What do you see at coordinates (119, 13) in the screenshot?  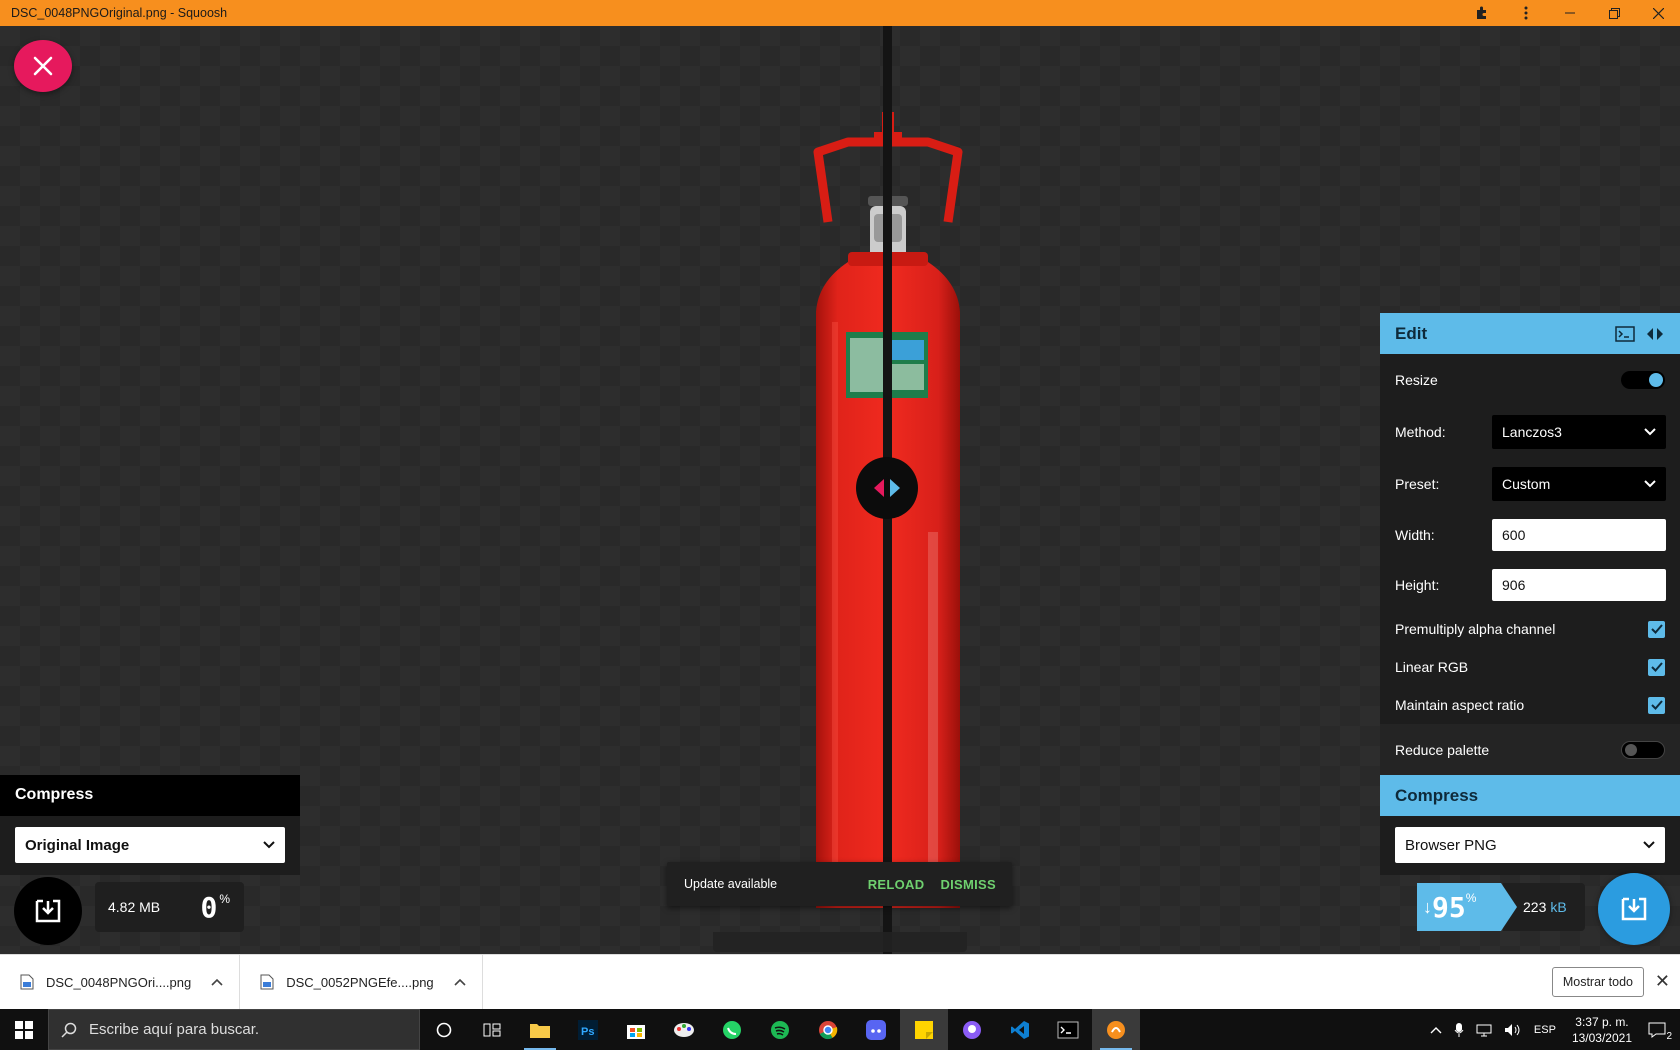 I see `window-title: DSC_0048PNGOriginal.png - Squoosh` at bounding box center [119, 13].